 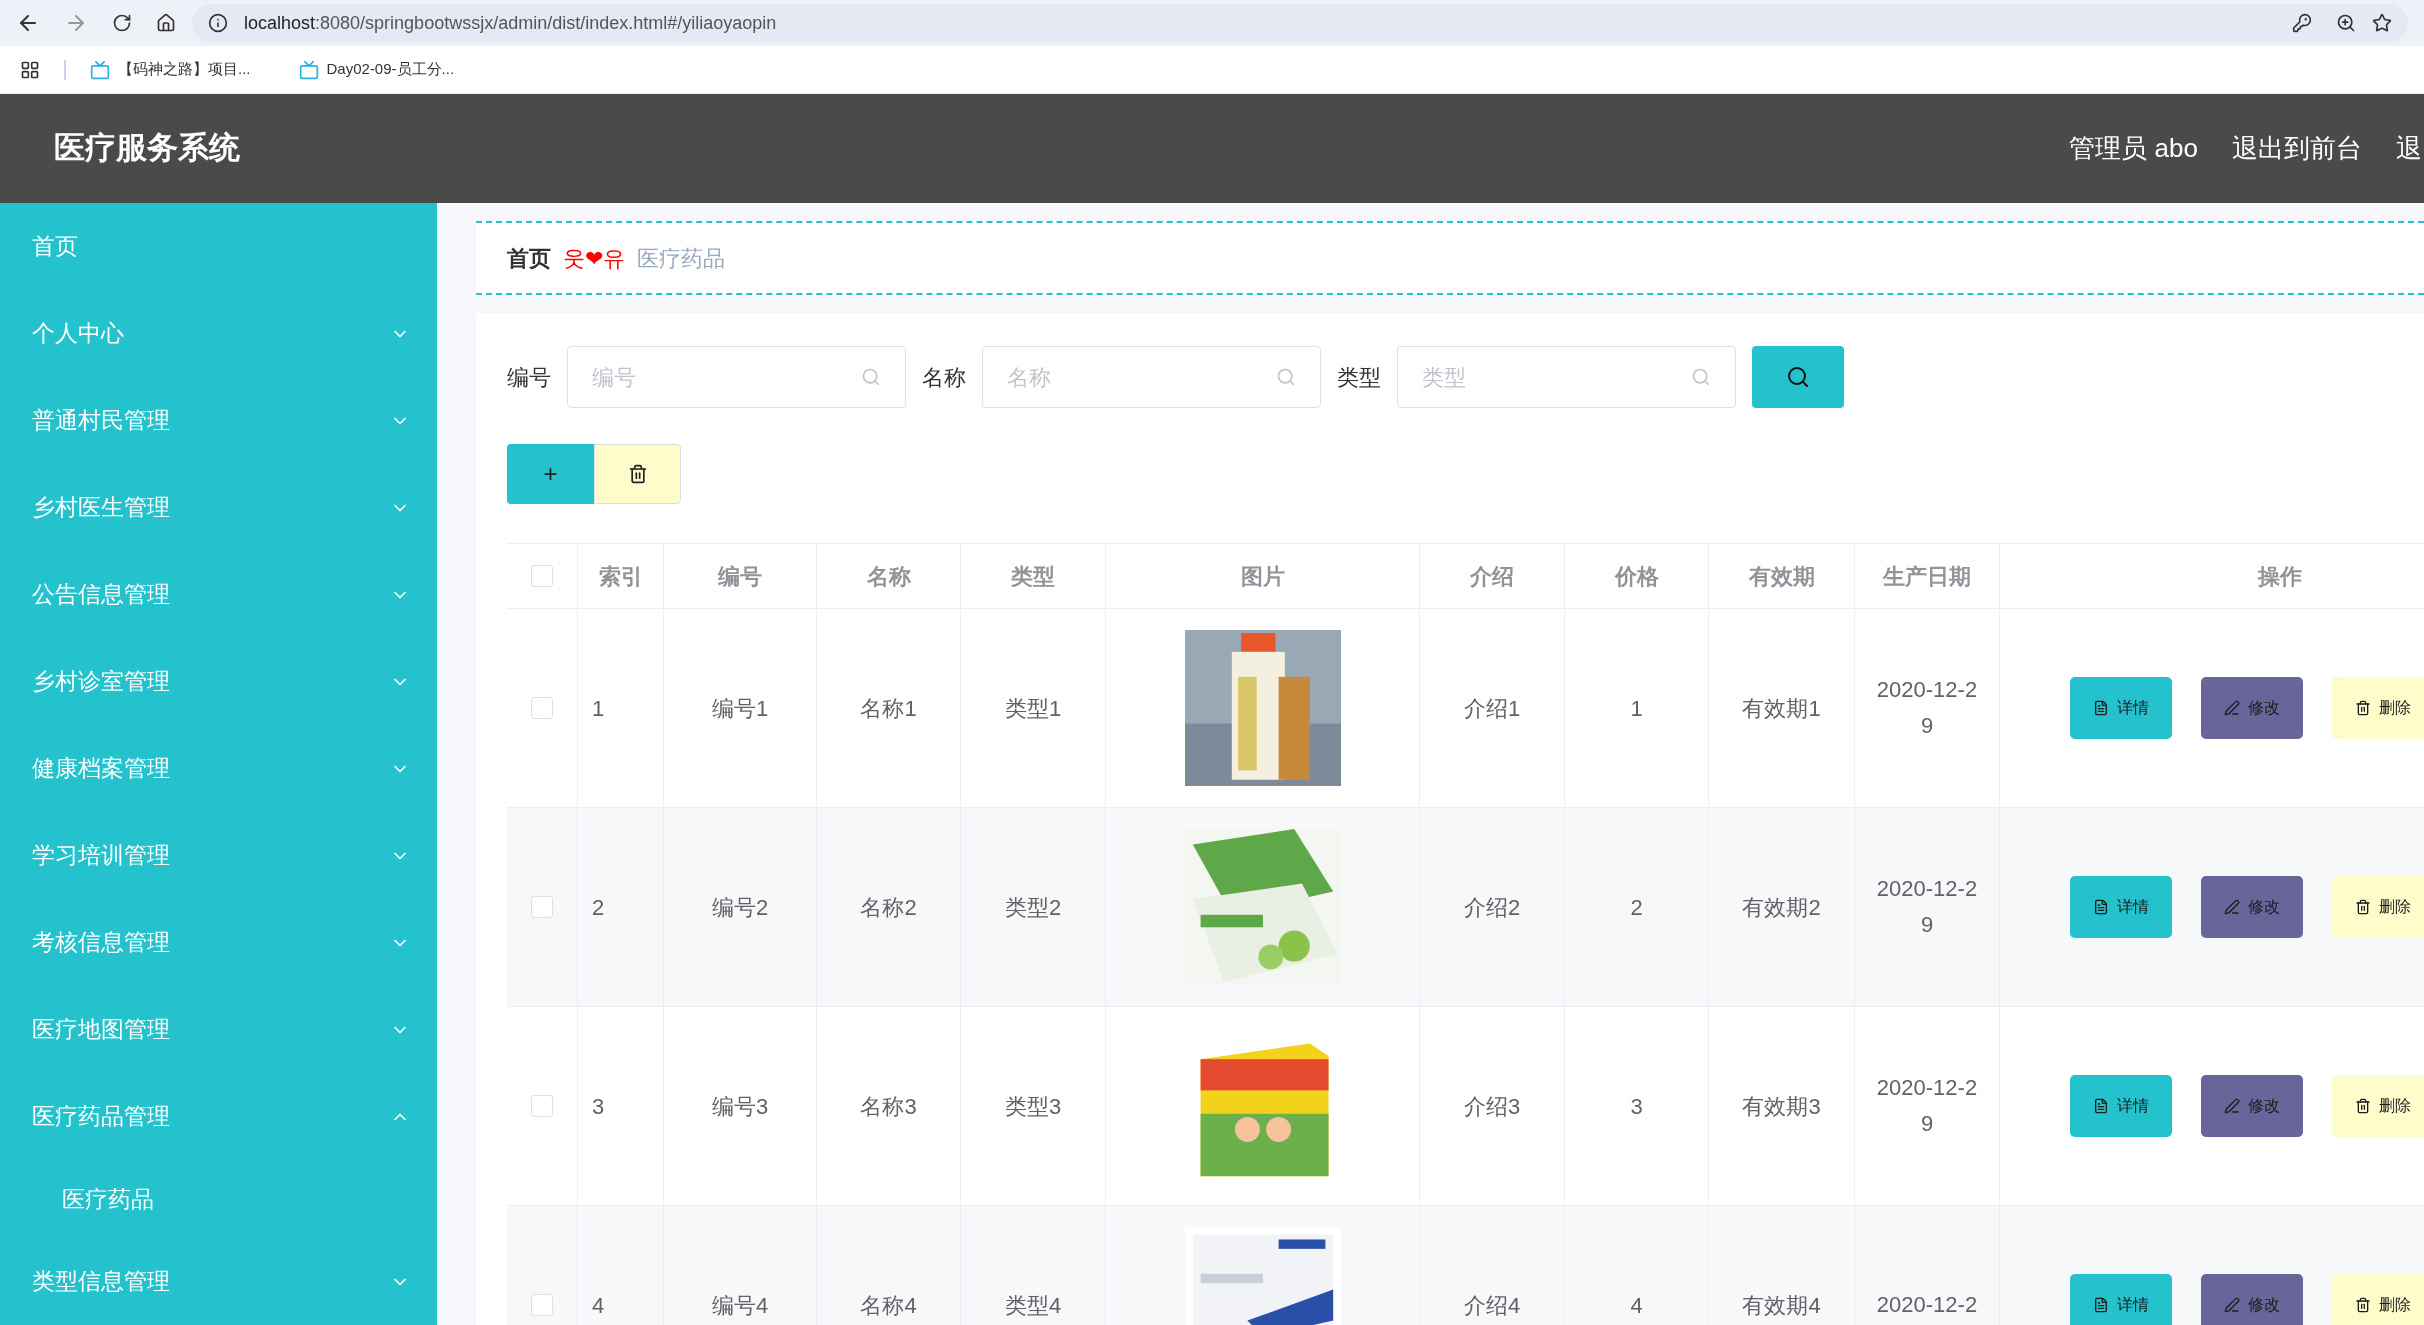 I want to click on sidebar-item: 乡村医生管理, so click(x=218, y=507).